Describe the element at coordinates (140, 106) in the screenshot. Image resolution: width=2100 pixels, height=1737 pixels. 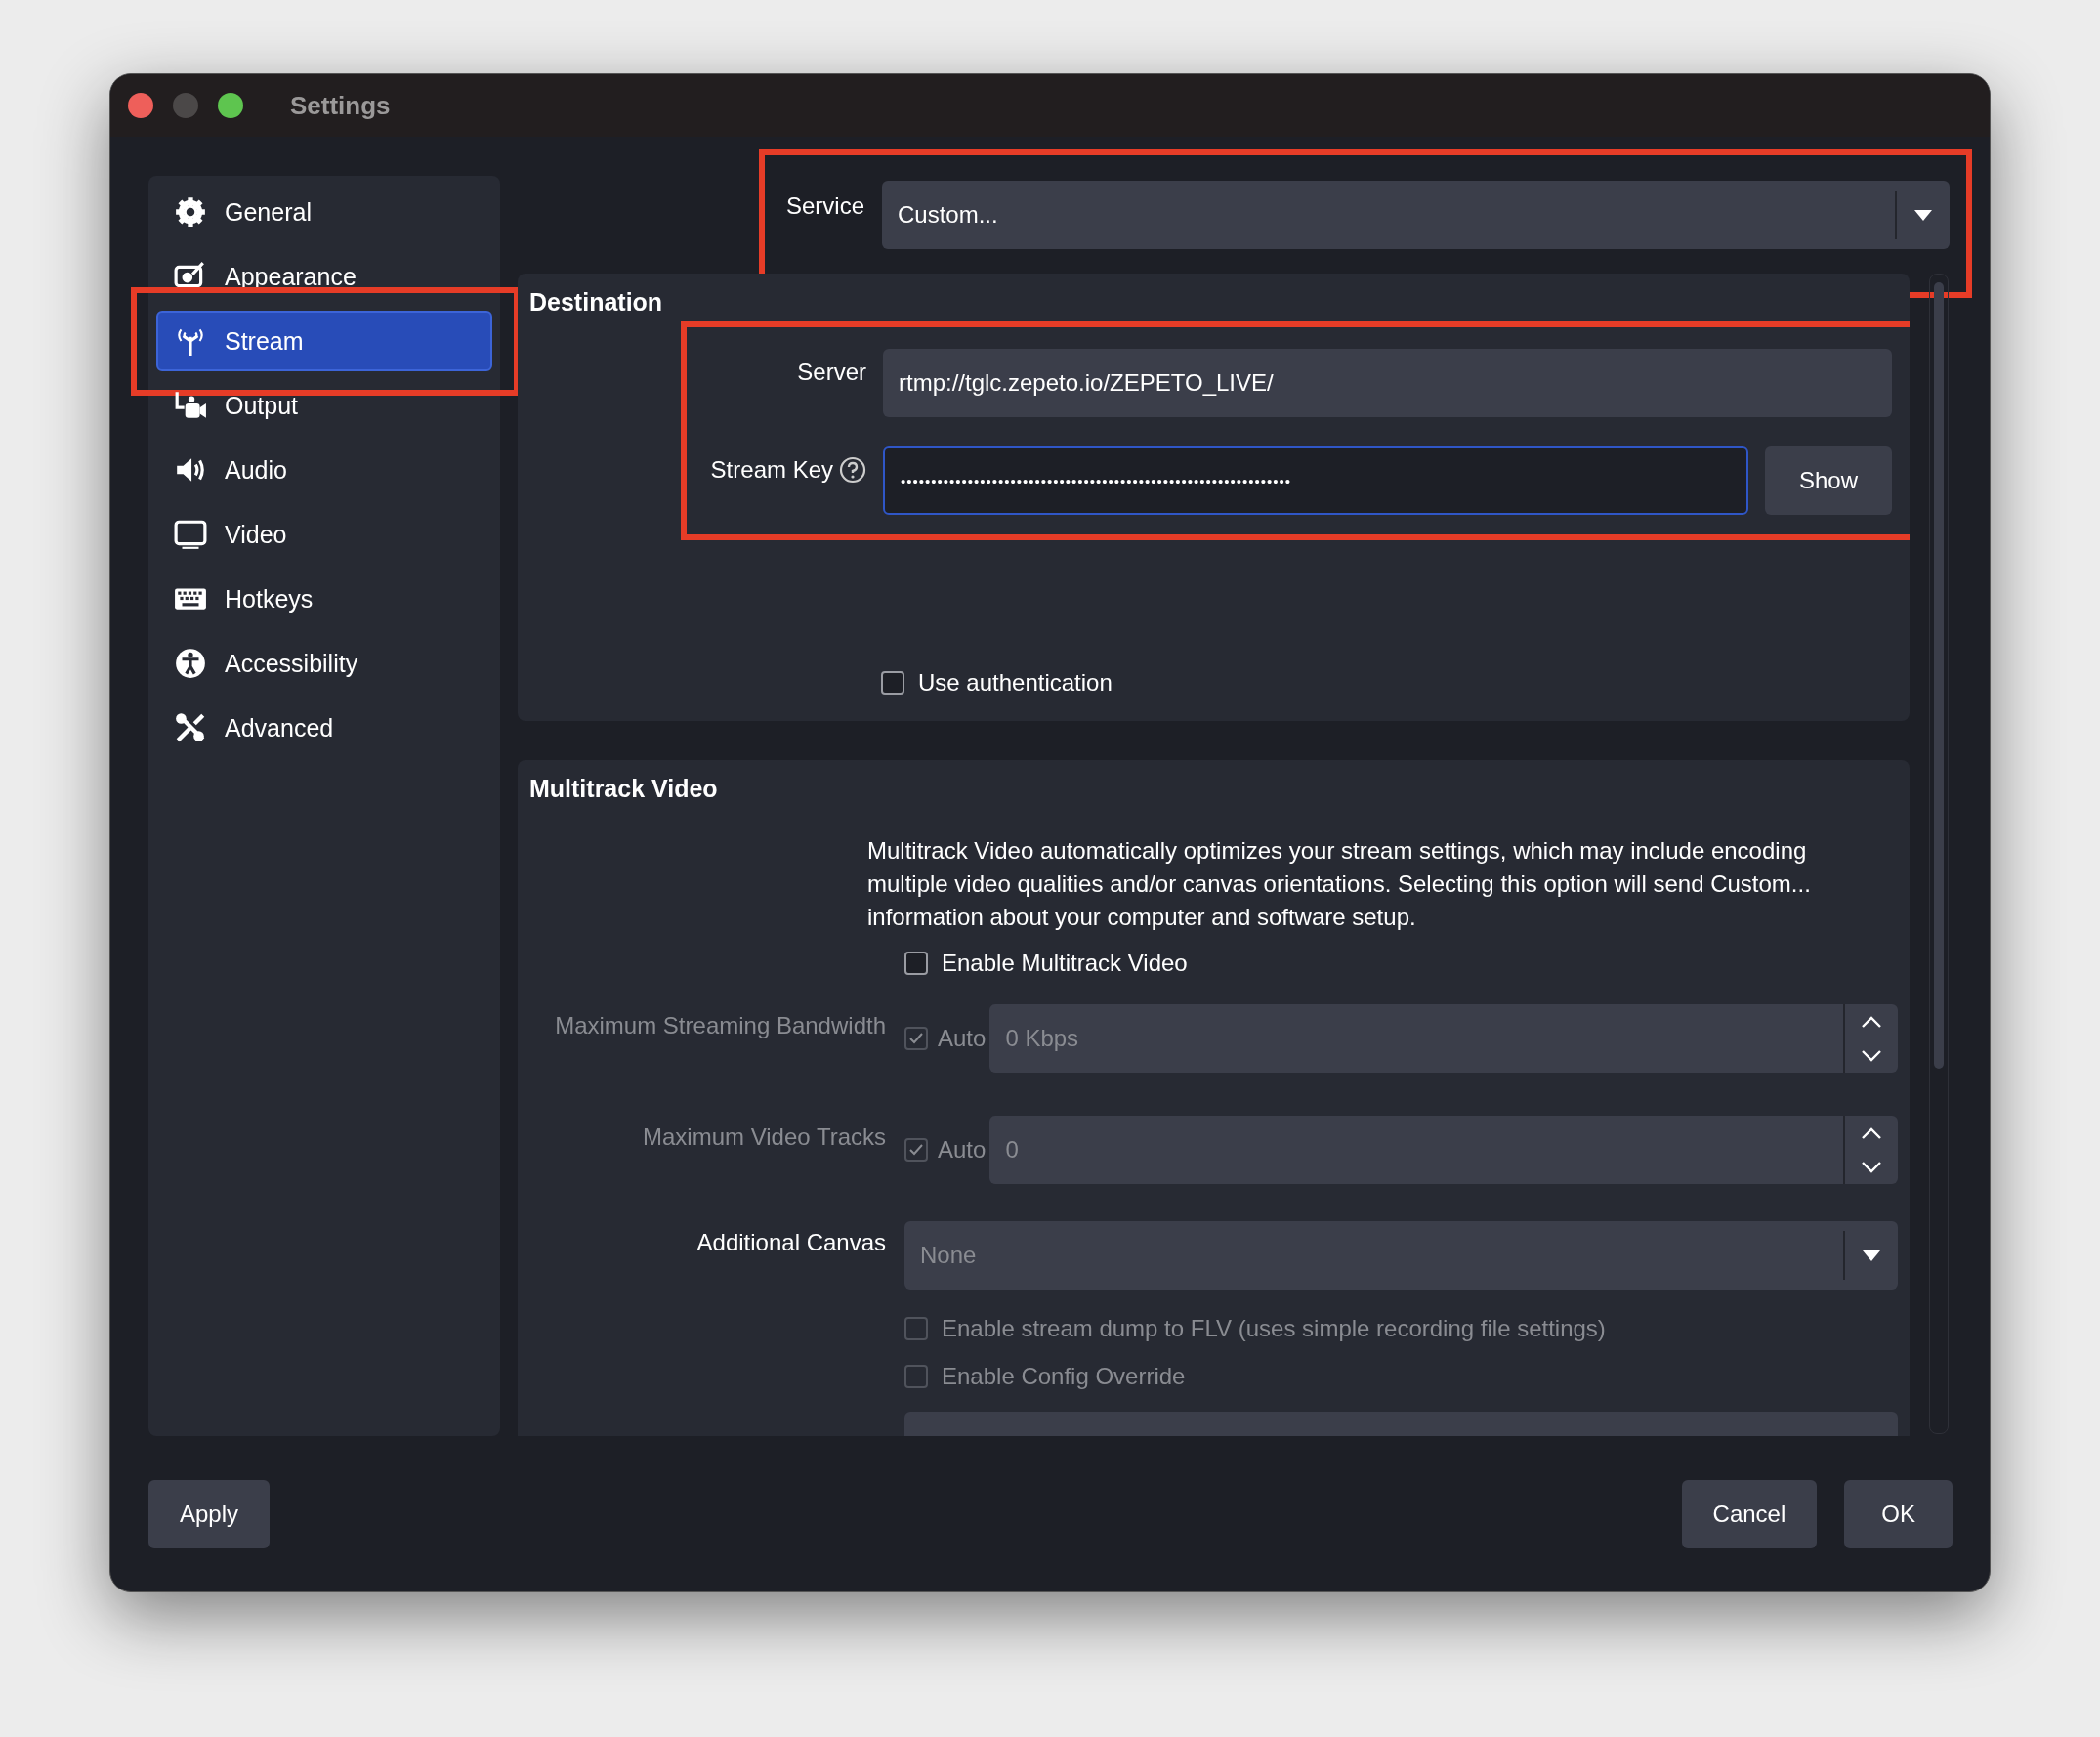
I see `close-button` at that location.